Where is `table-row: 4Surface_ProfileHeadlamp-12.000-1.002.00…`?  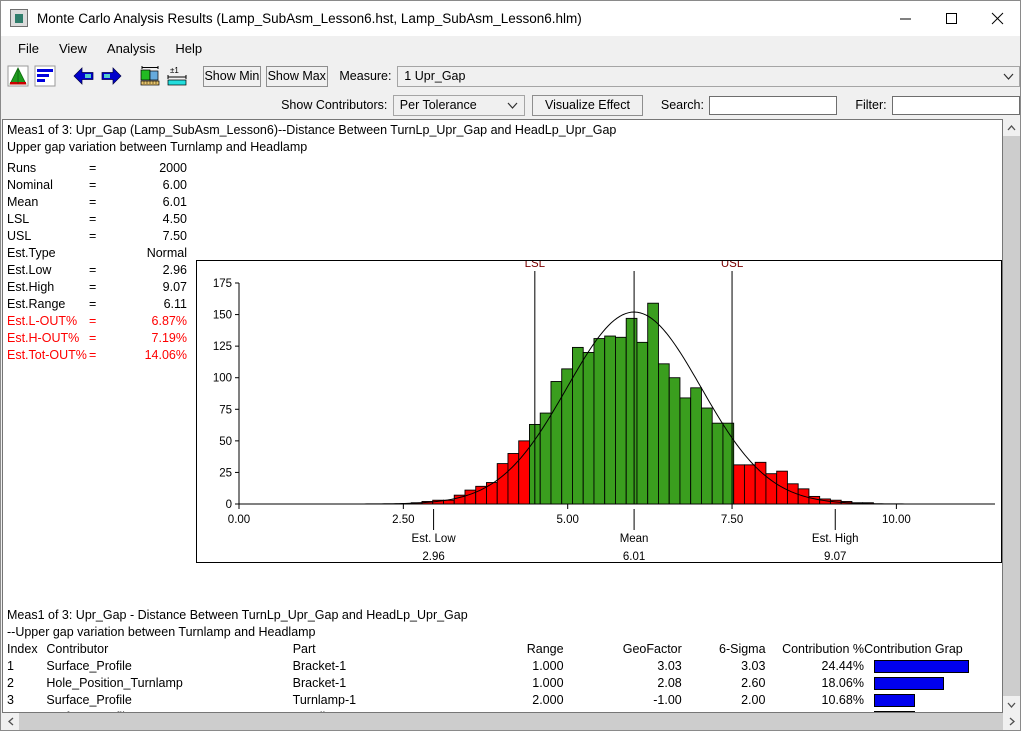
table-row: 4Surface_ProfileHeadlamp-12.000-1.002.00… is located at coordinates (502, 710).